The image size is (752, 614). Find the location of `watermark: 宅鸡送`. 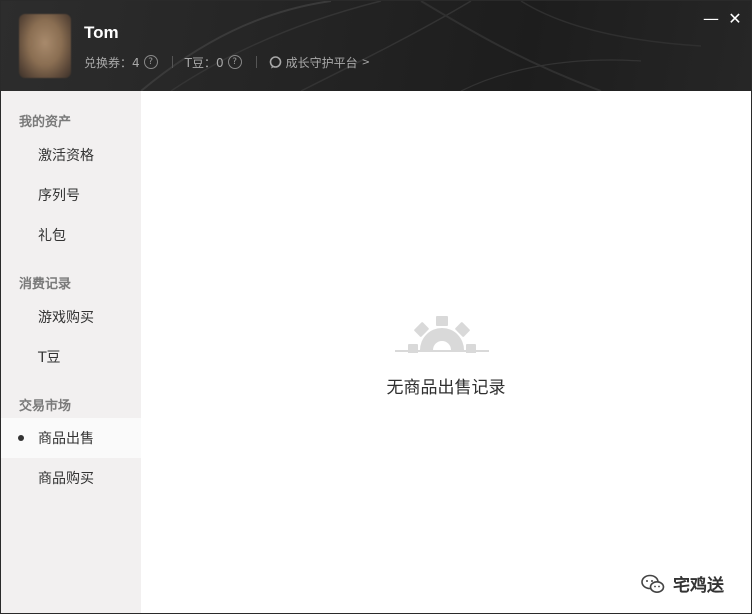

watermark: 宅鸡送 is located at coordinates (682, 583).